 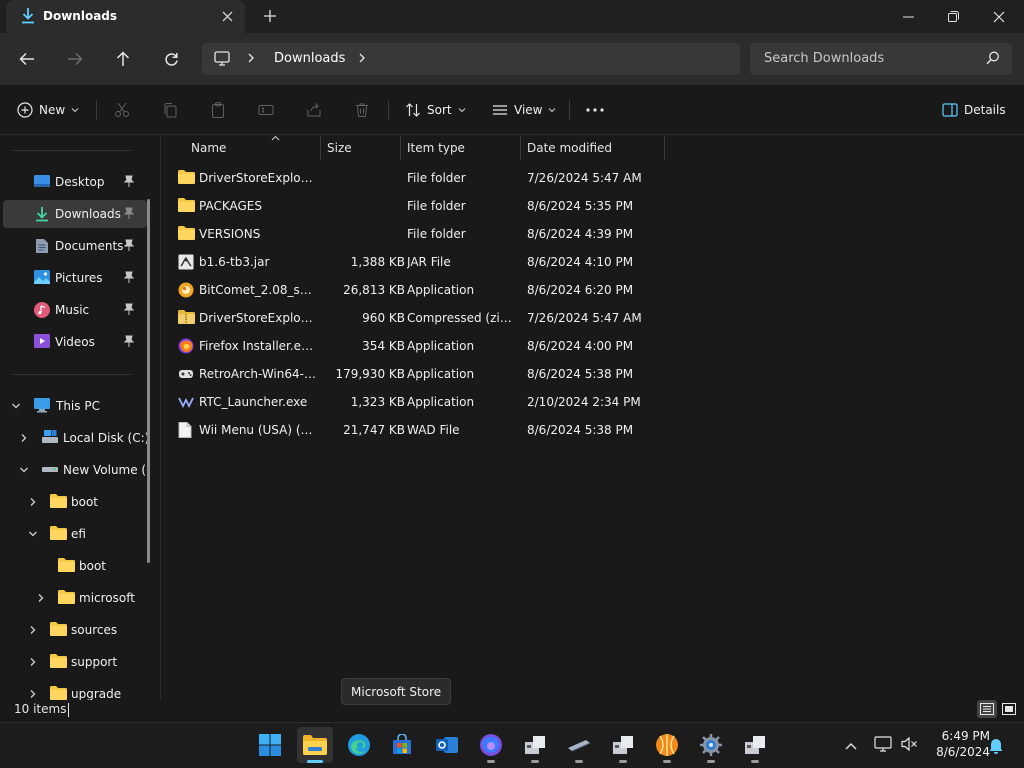 I want to click on volume-muted-icon, so click(x=909, y=745).